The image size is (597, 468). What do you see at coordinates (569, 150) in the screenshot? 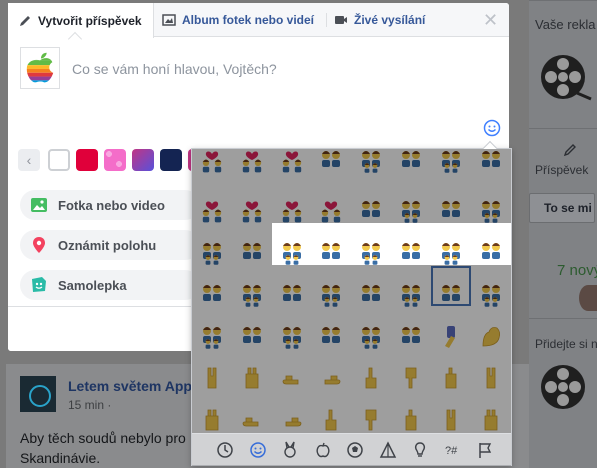
I see `pencil-icon` at bounding box center [569, 150].